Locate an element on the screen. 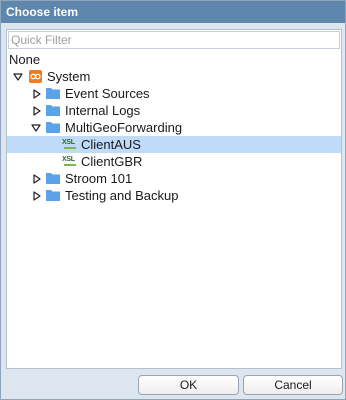  tree-item-label: Event Sources is located at coordinates (107, 93).